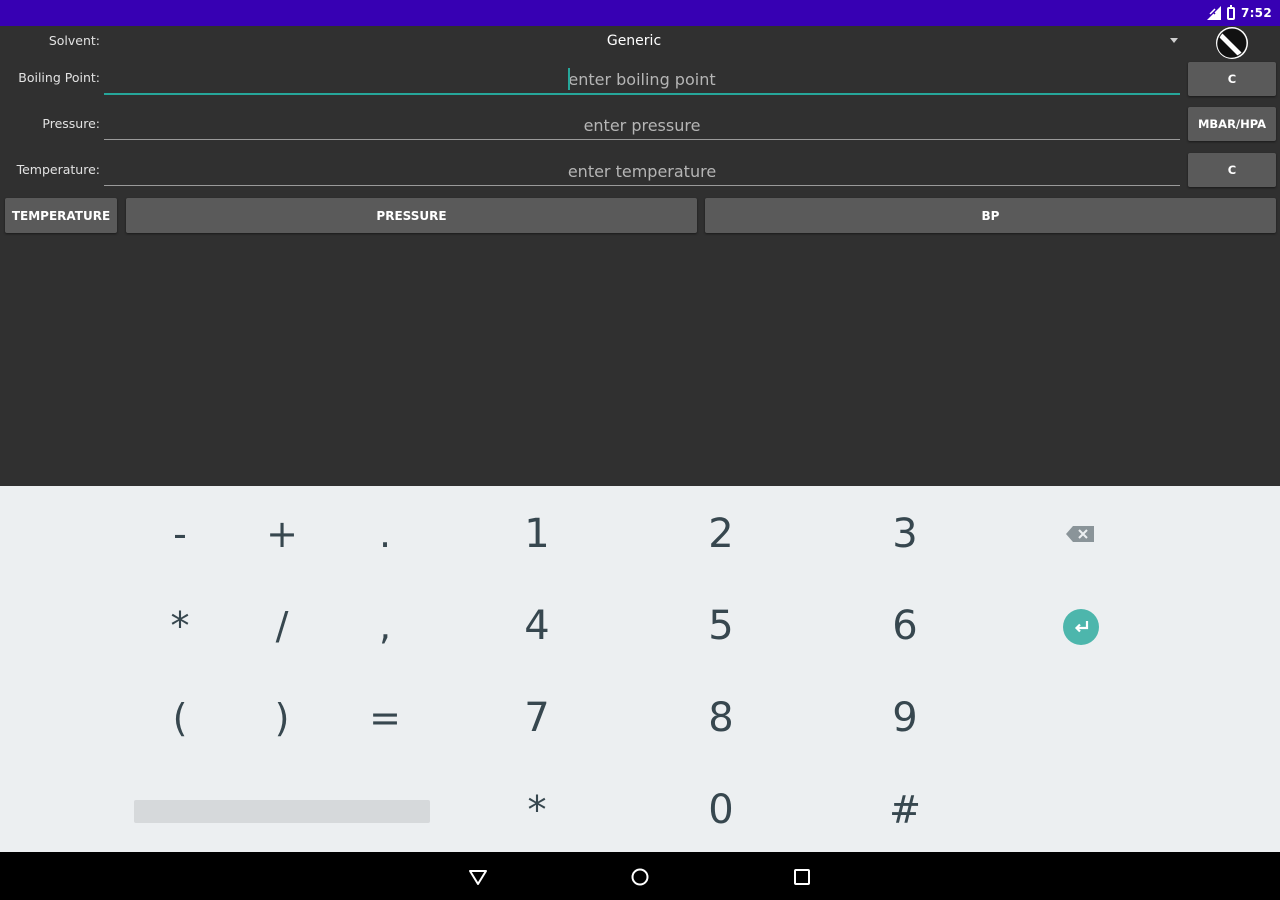 This screenshot has width=1280, height=900. I want to click on battery-icon, so click(1230, 12).